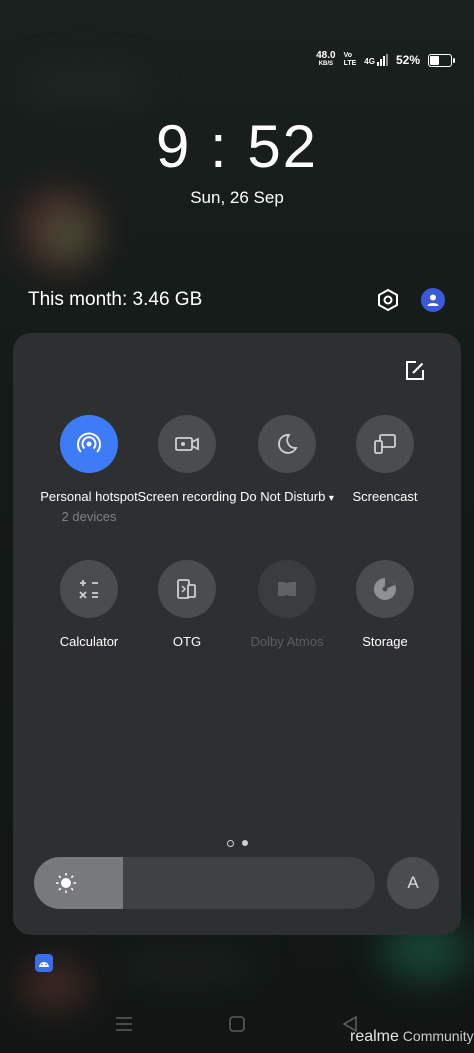 The height and width of the screenshot is (1053, 474). I want to click on brightness-slider, so click(204, 883).